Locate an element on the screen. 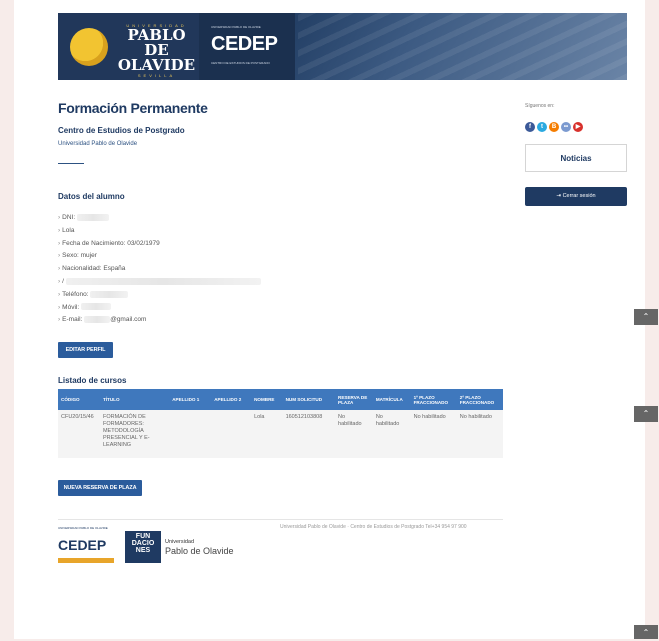 This screenshot has height=641, width=659. col-apellido2: APELLIDO 2 is located at coordinates (231, 399).